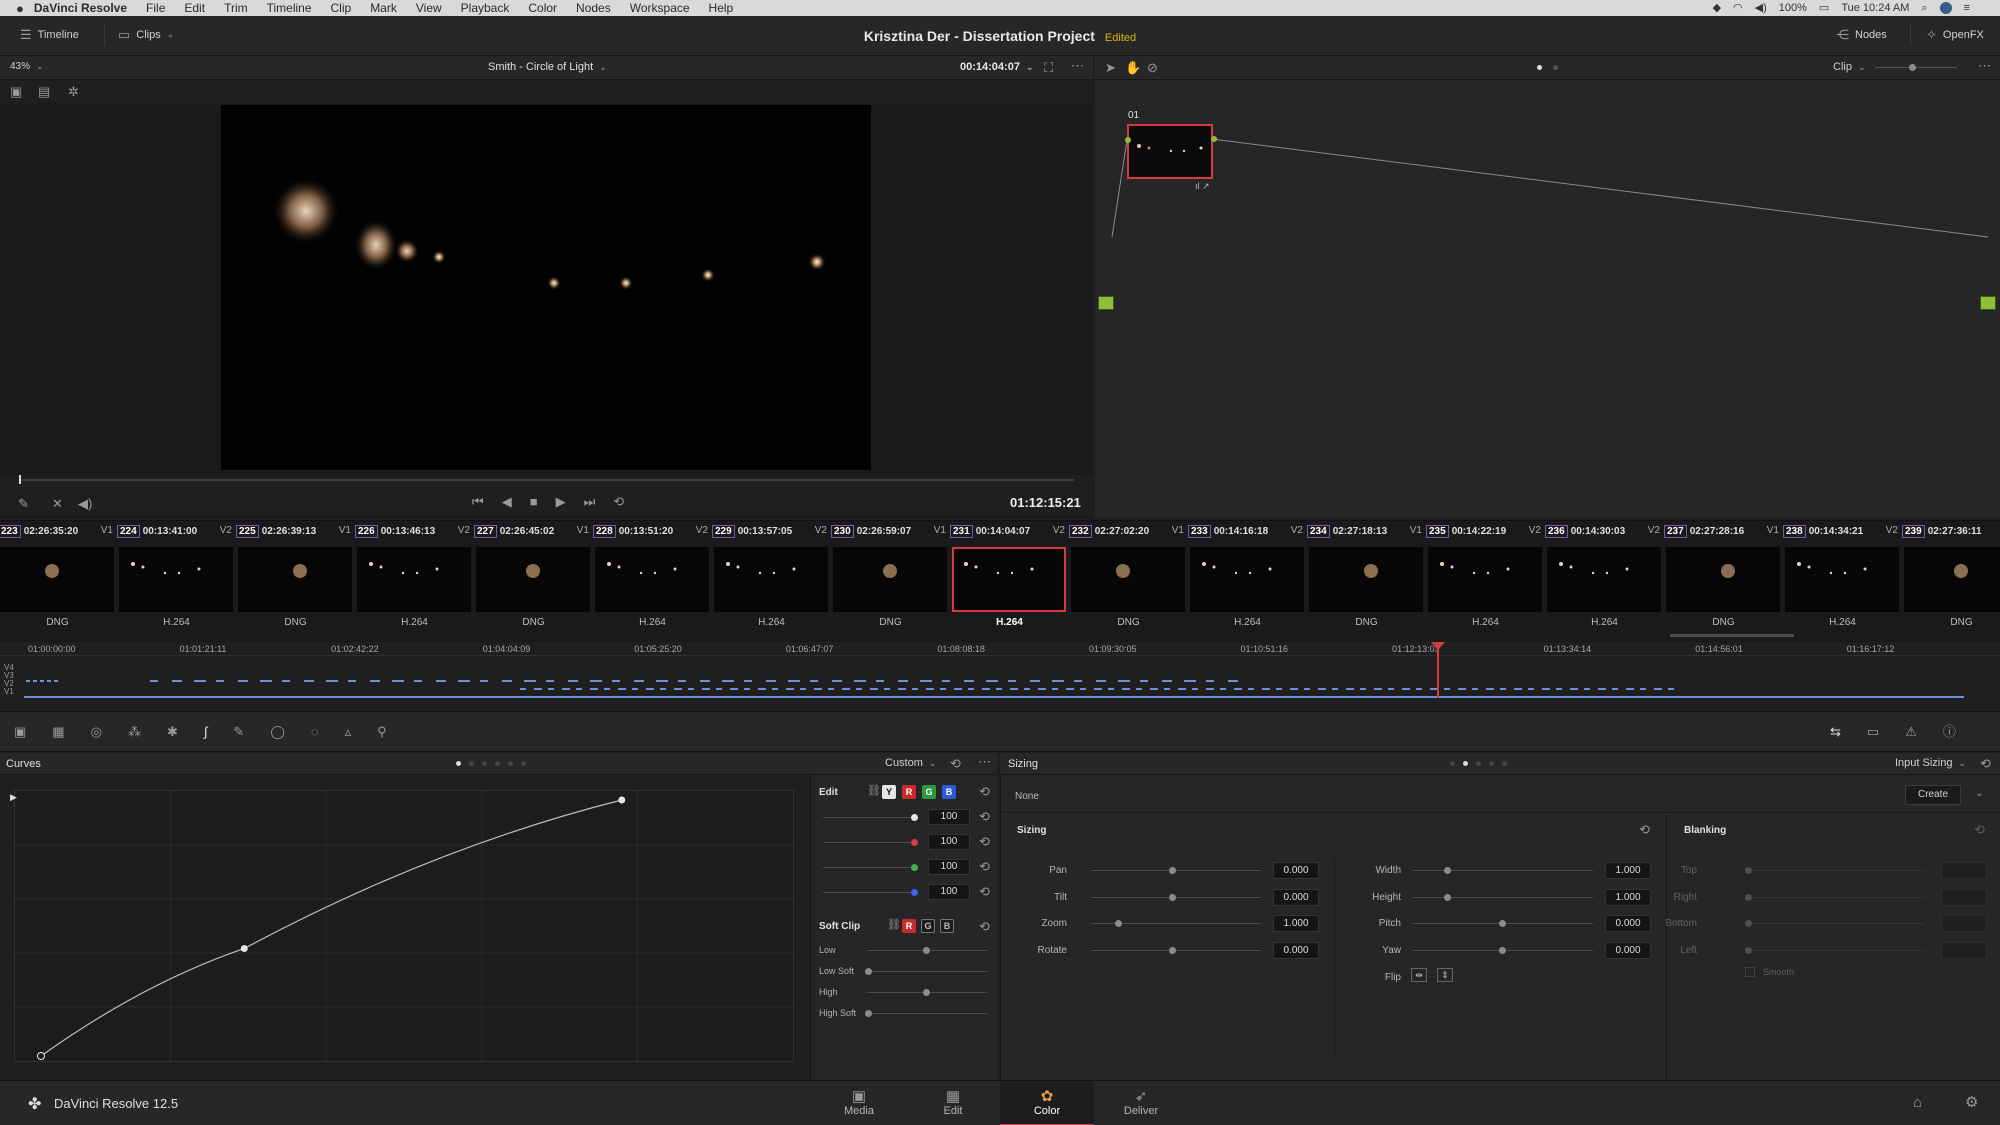 Image resolution: width=2000 pixels, height=1125 pixels. What do you see at coordinates (1445, 975) in the screenshot?
I see `flip-vertical-icon: ⇕` at bounding box center [1445, 975].